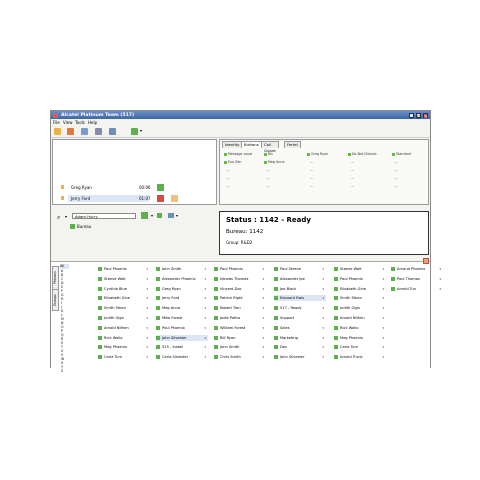 This screenshot has height=480, width=480. I want to click on directory-entry: 525 - Install ▾, so click(182, 347).